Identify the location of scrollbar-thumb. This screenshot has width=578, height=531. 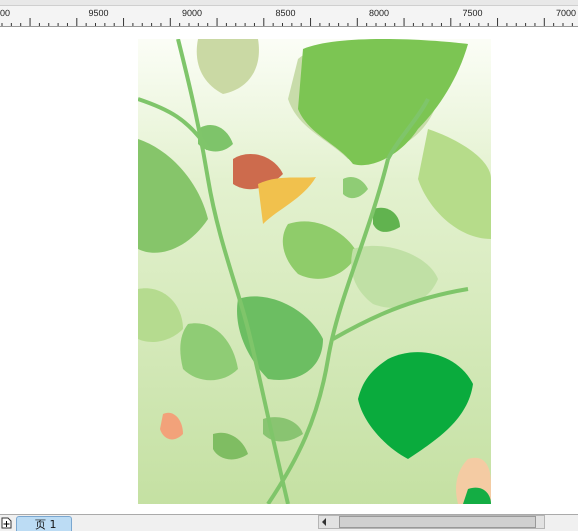
(437, 522).